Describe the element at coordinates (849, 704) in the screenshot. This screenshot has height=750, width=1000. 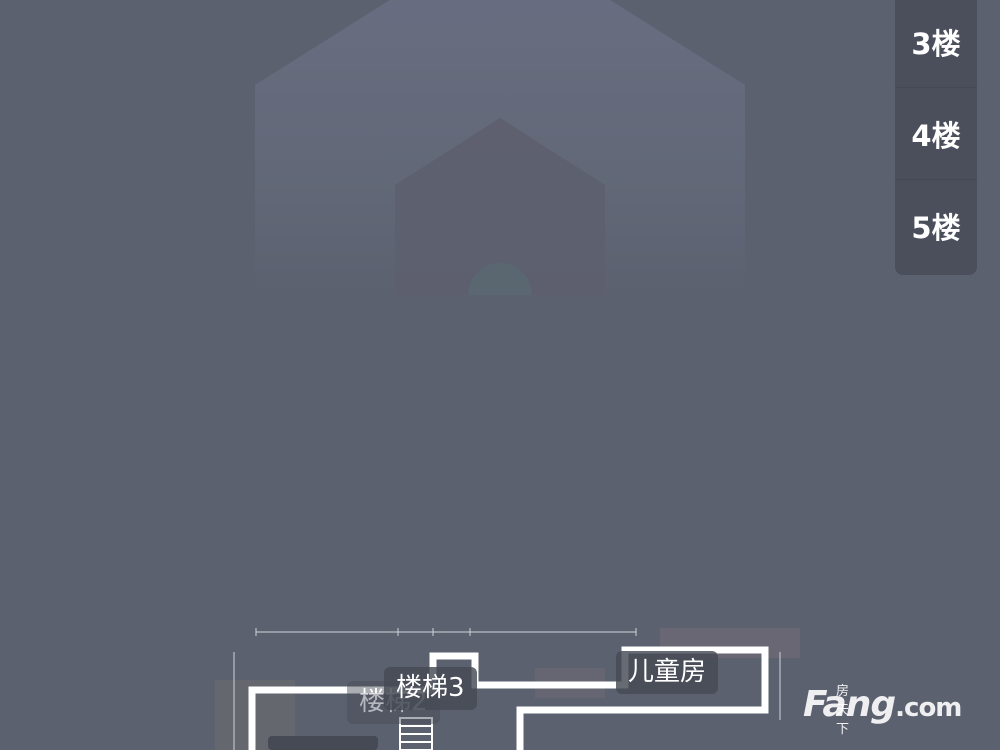
I see `watermark-brand-name: Fang` at that location.